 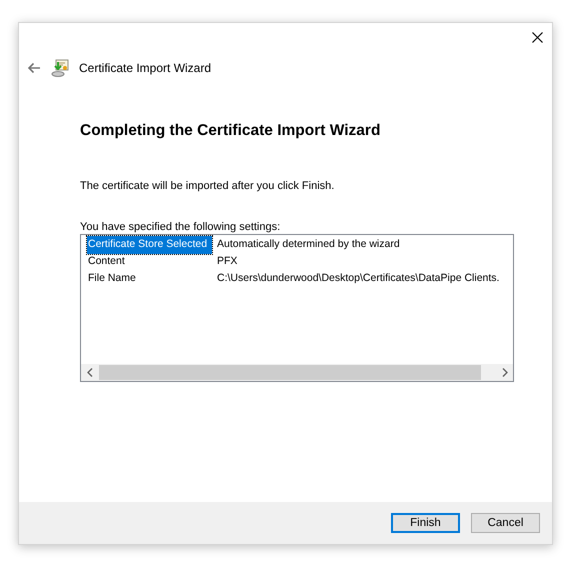 I want to click on horizontal-scrollbar, so click(x=297, y=372).